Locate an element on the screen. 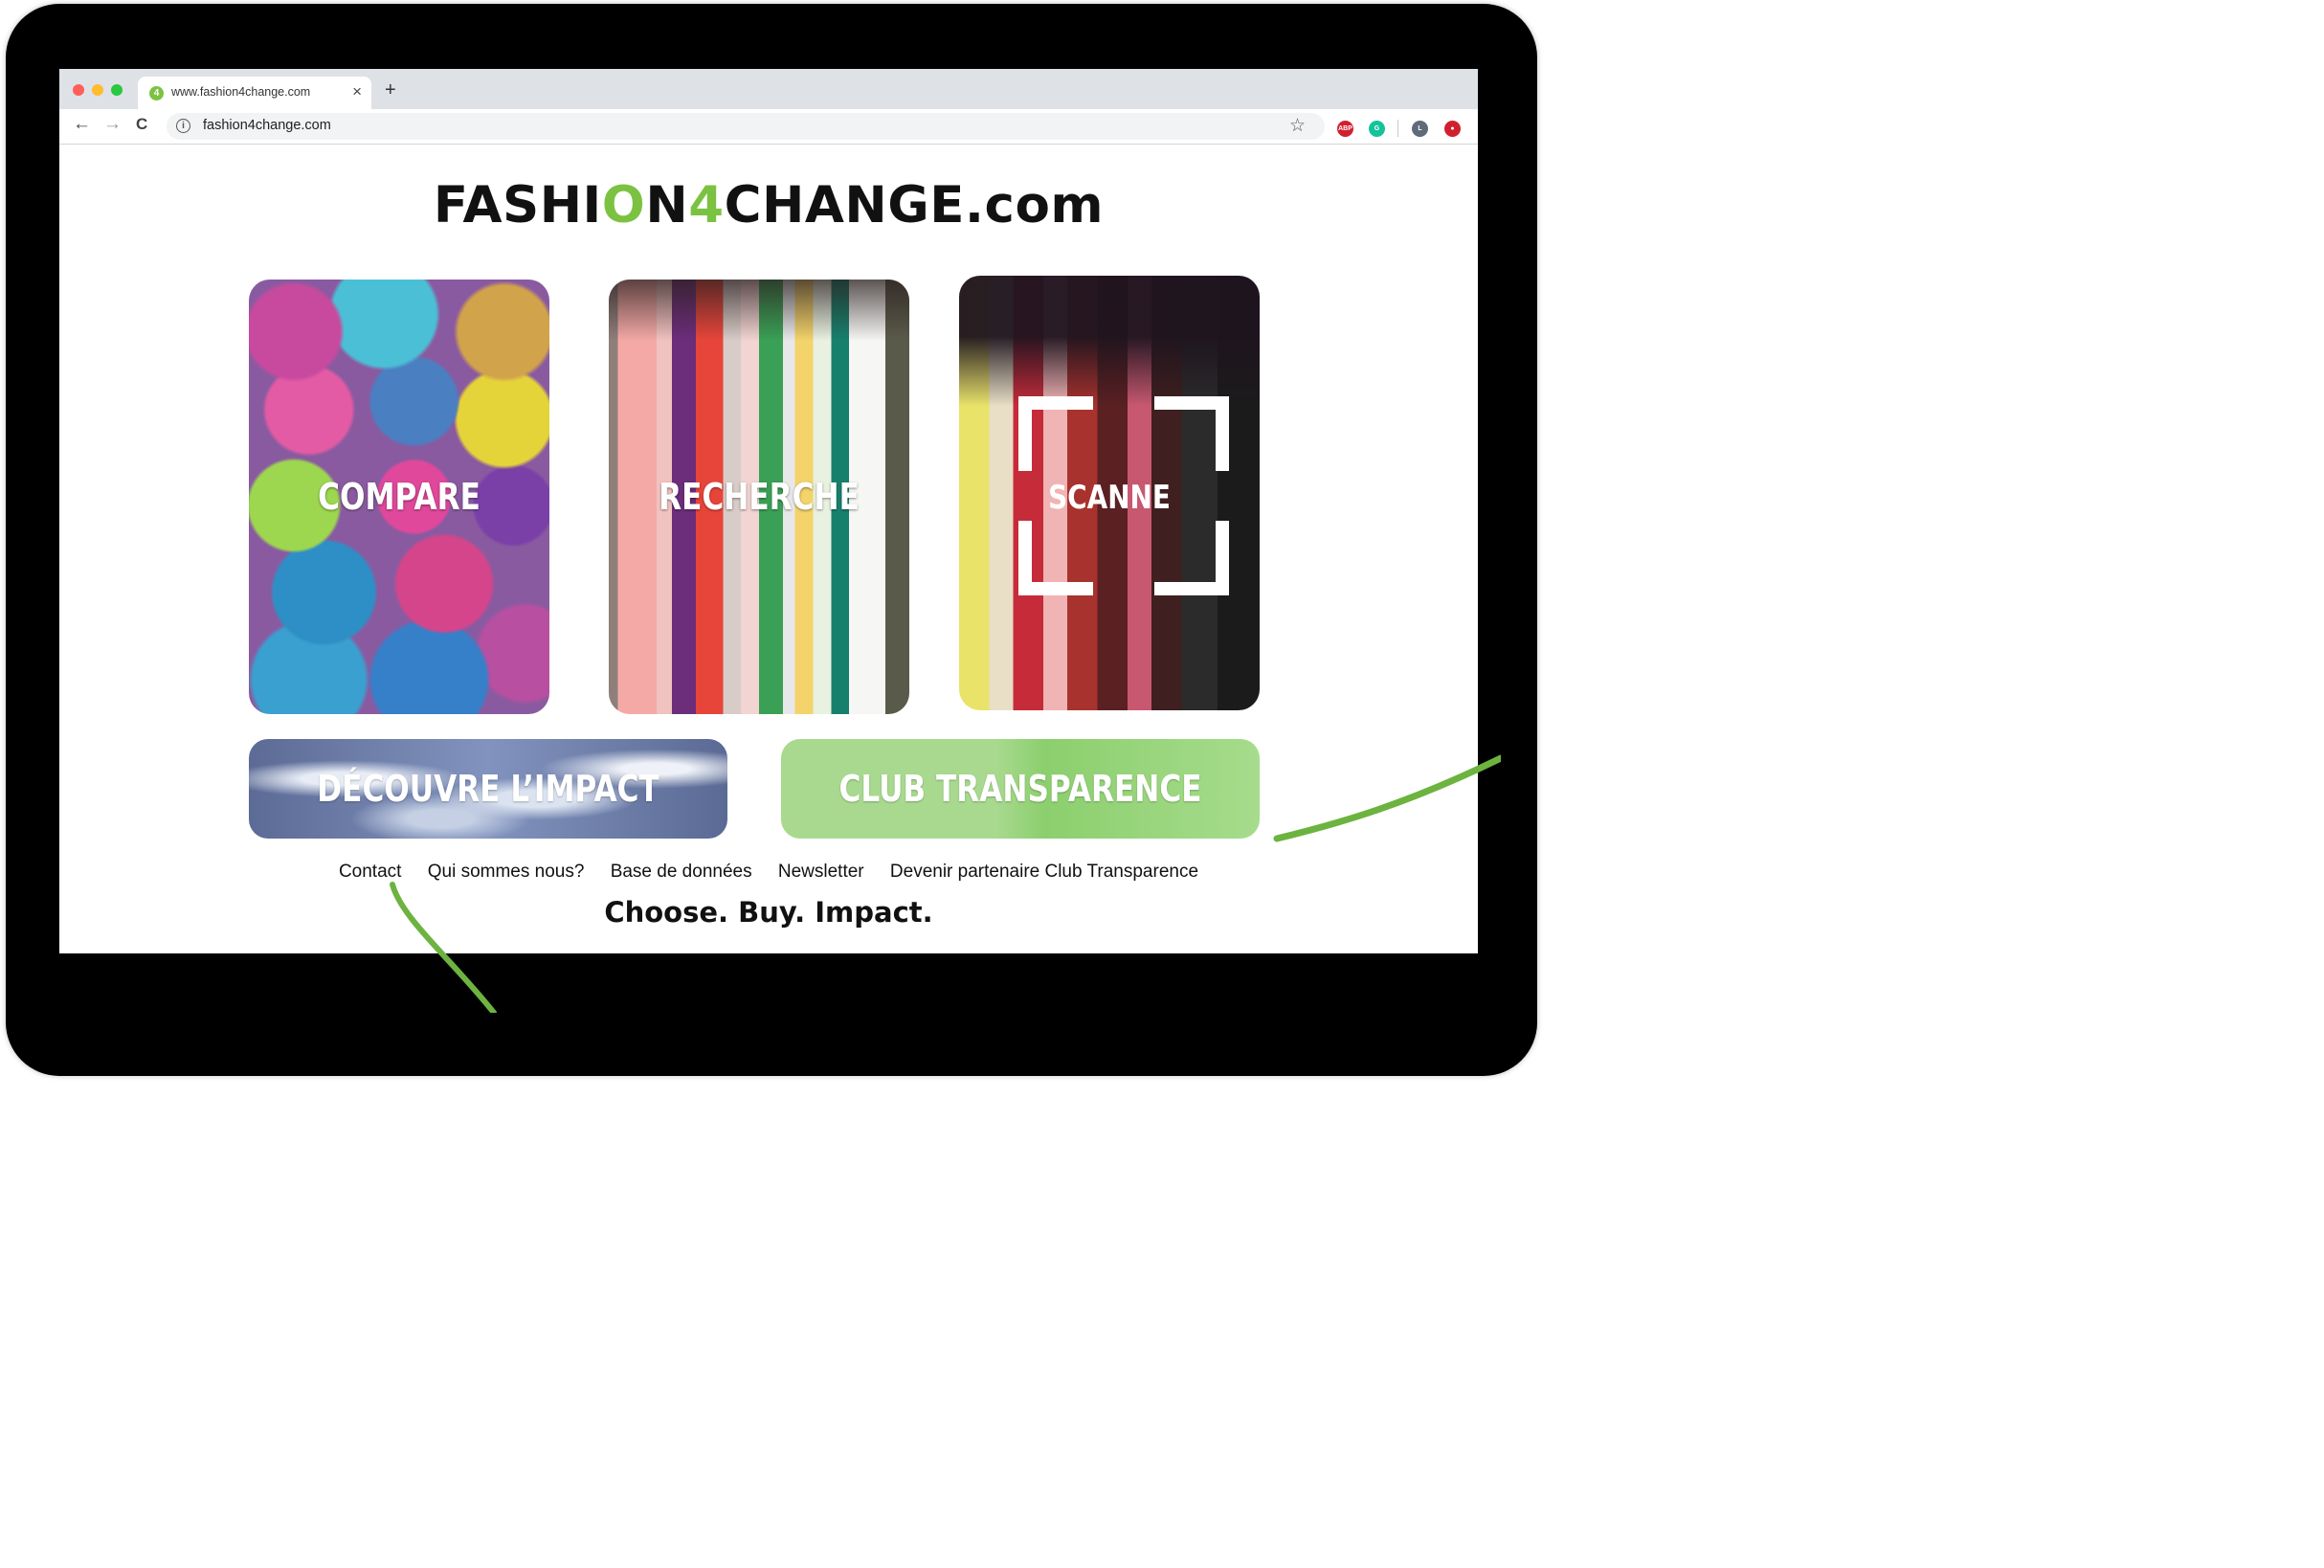 The image size is (2324, 1568). club-transparence-button: CLUB TRANSPARENCE is located at coordinates (1020, 789).